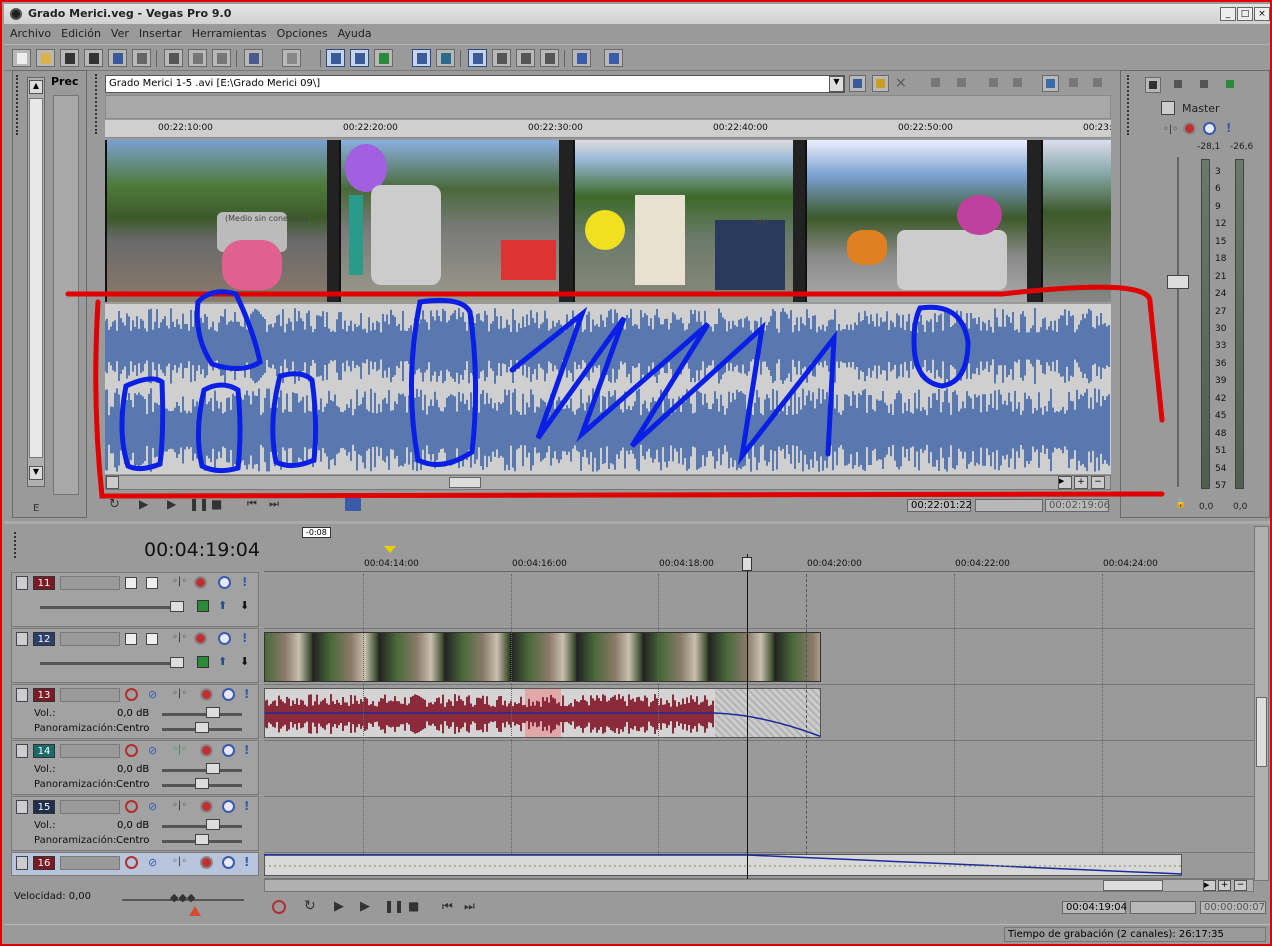 Image resolution: width=1272 pixels, height=946 pixels. I want to click on dim-output-icon, so click(1205, 85).